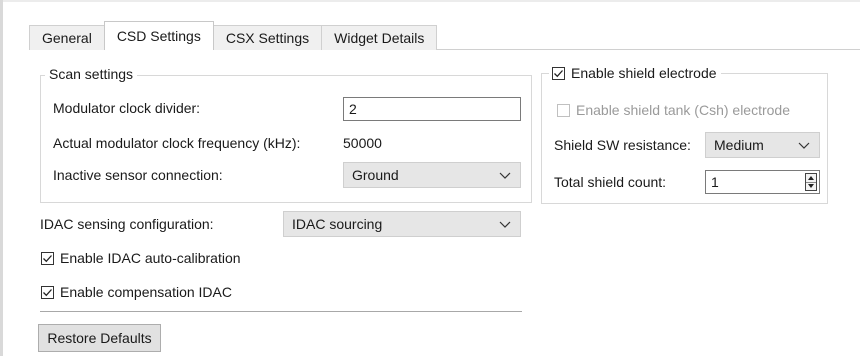 The height and width of the screenshot is (356, 860). I want to click on idac-config-value: IDAC sourcing, so click(337, 224).